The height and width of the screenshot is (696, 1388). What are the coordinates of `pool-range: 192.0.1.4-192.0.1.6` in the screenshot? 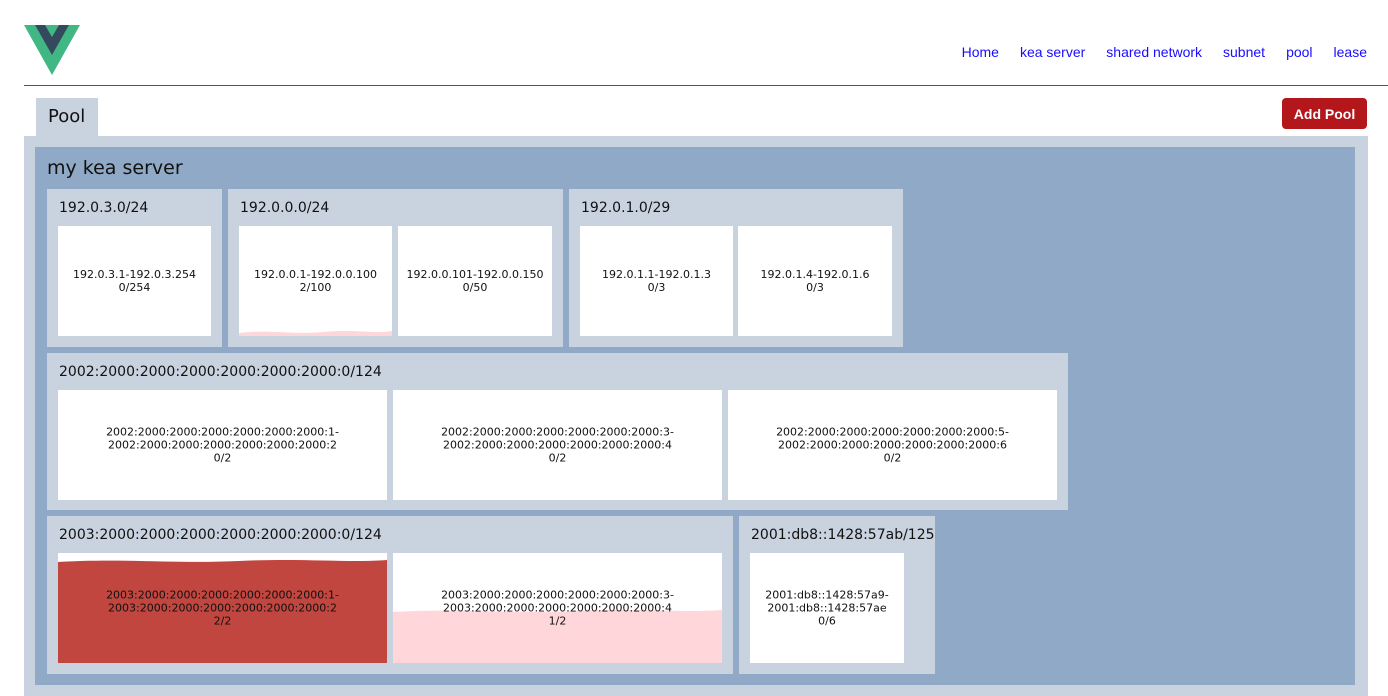 It's located at (815, 274).